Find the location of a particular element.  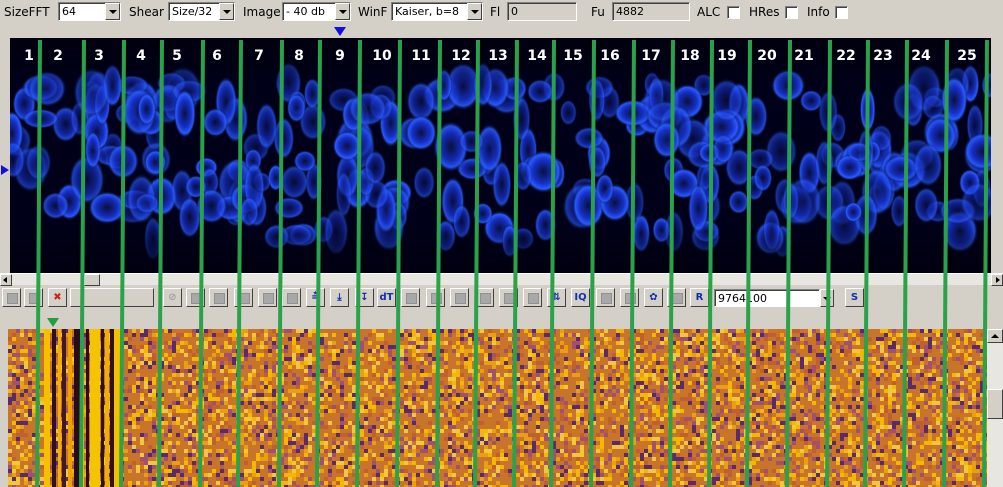

cancel-icon: ✖ is located at coordinates (57, 297).